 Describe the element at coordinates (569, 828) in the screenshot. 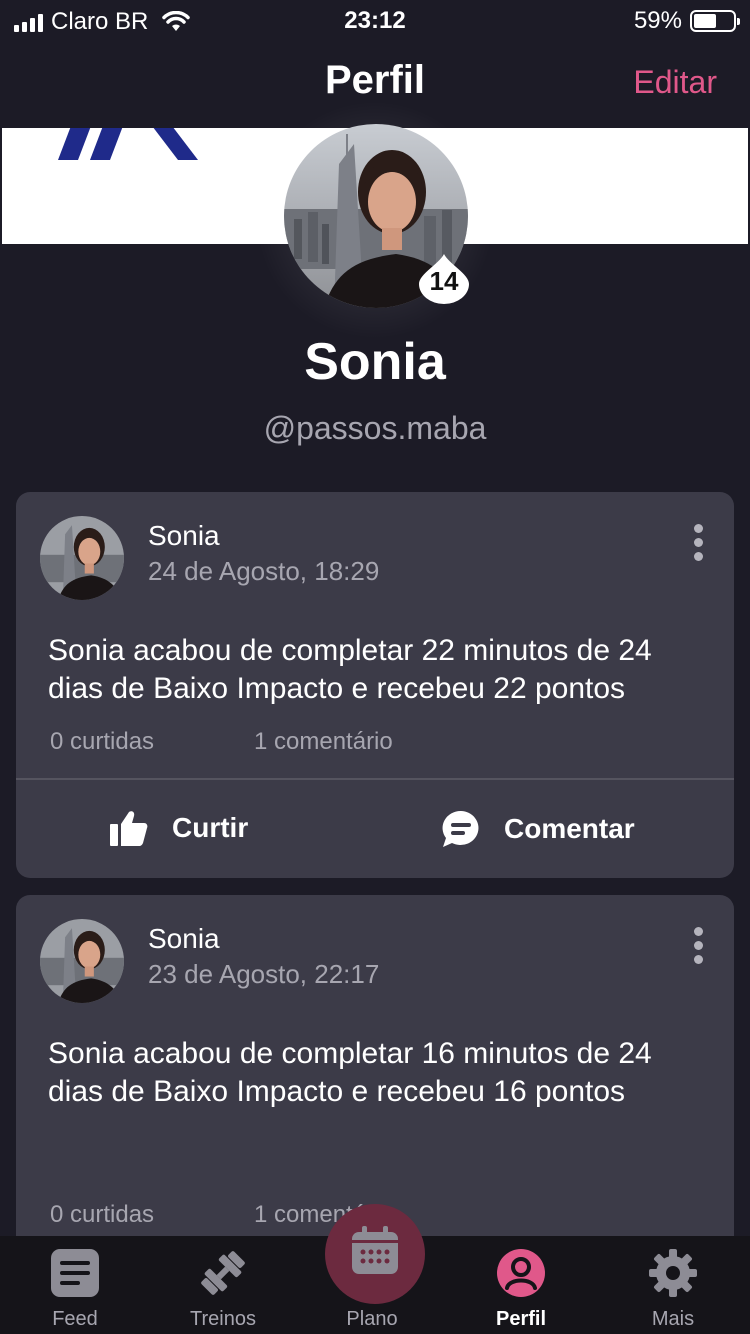

I see `comment-label: Comentar` at that location.